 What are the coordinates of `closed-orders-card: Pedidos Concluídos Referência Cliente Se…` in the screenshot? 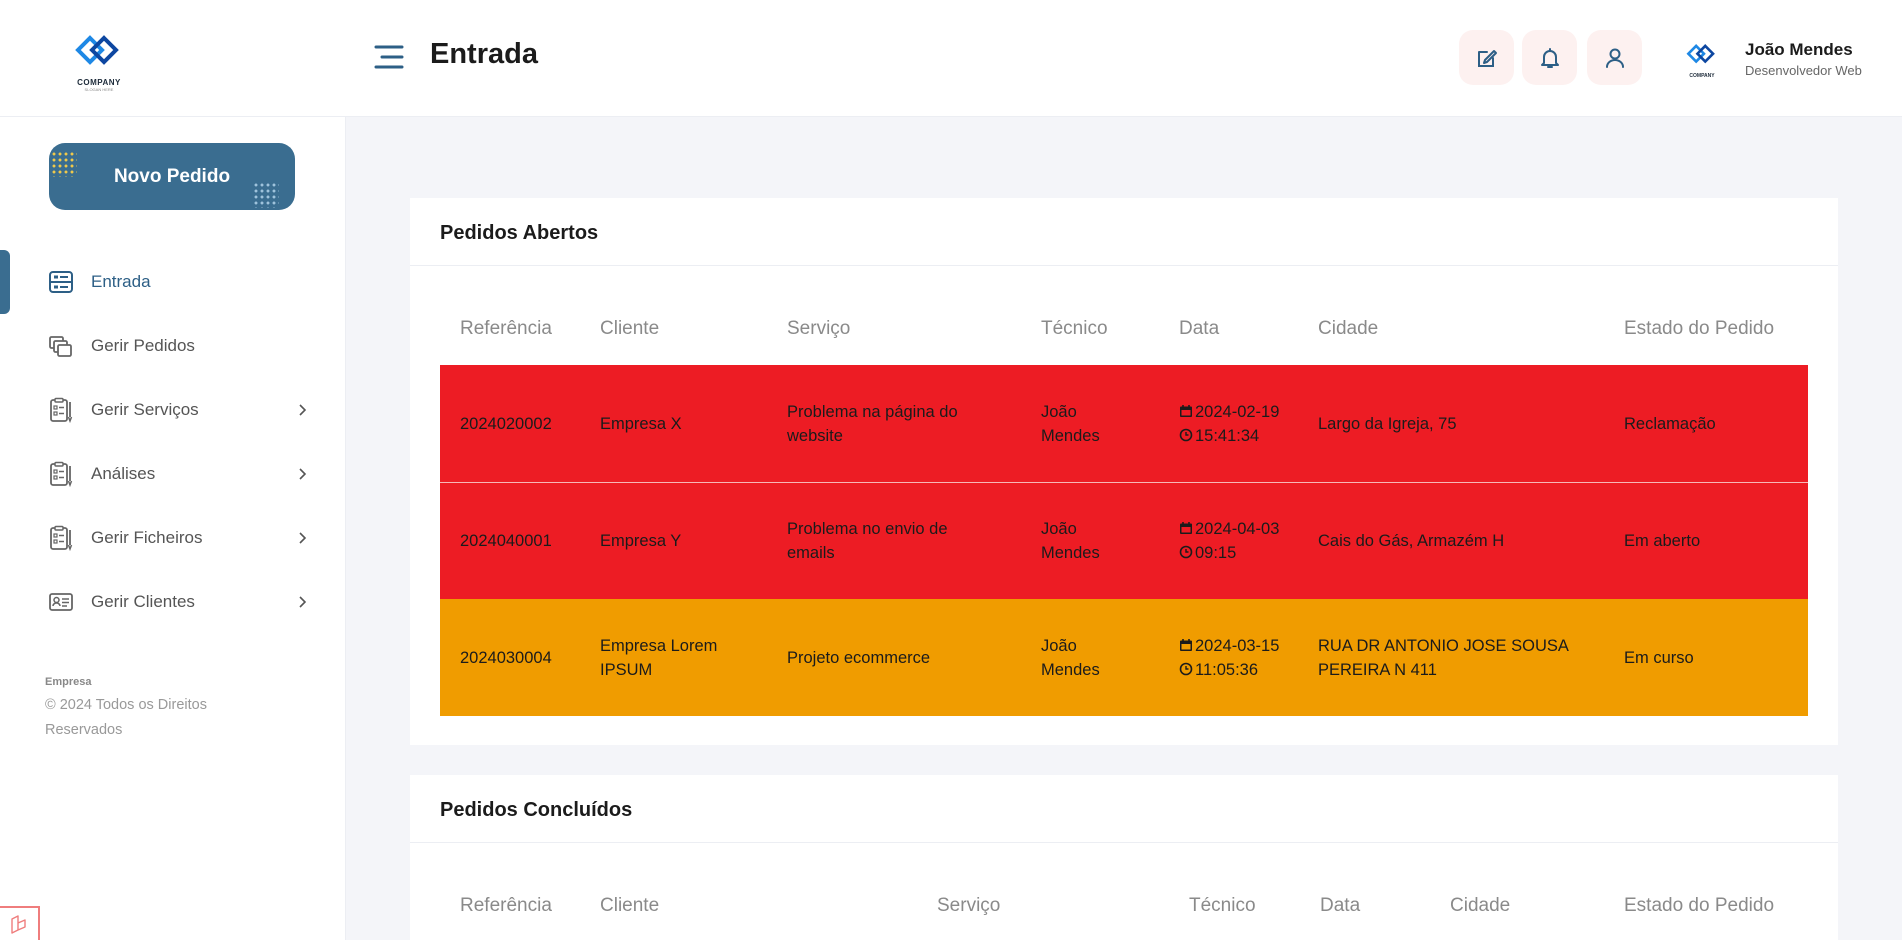 It's located at (1124, 857).